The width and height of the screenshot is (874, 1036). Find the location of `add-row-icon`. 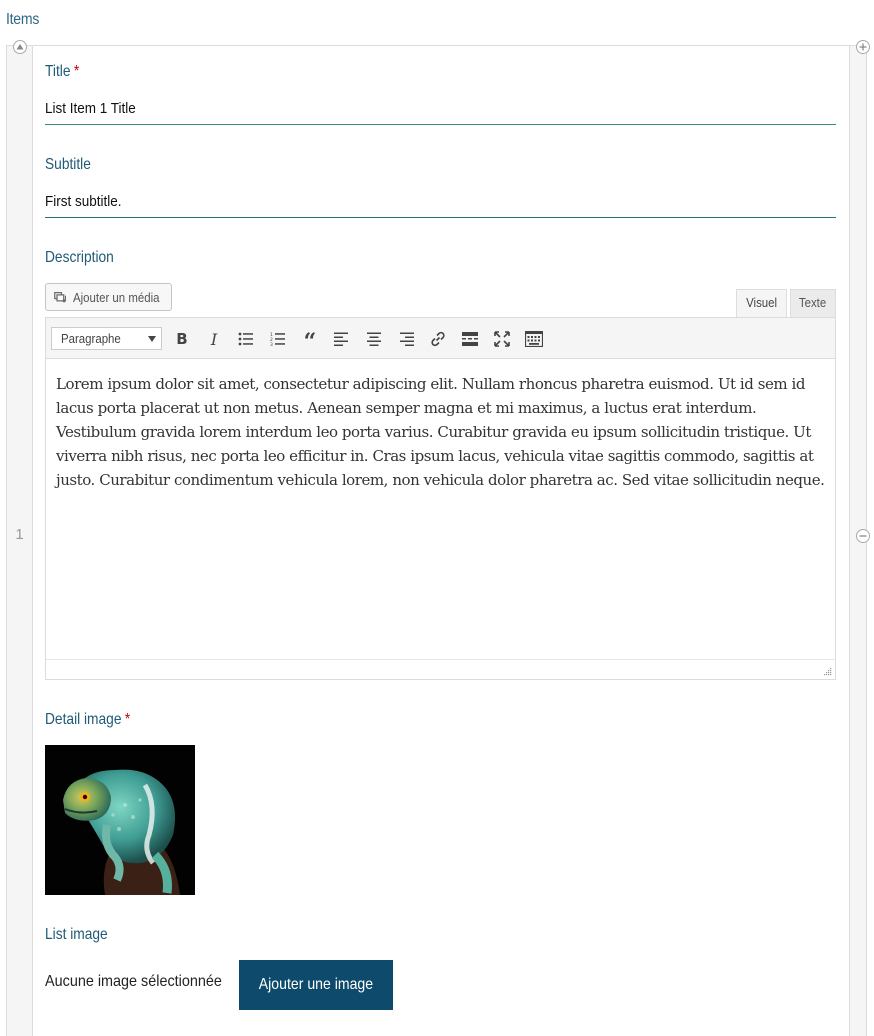

add-row-icon is located at coordinates (863, 47).